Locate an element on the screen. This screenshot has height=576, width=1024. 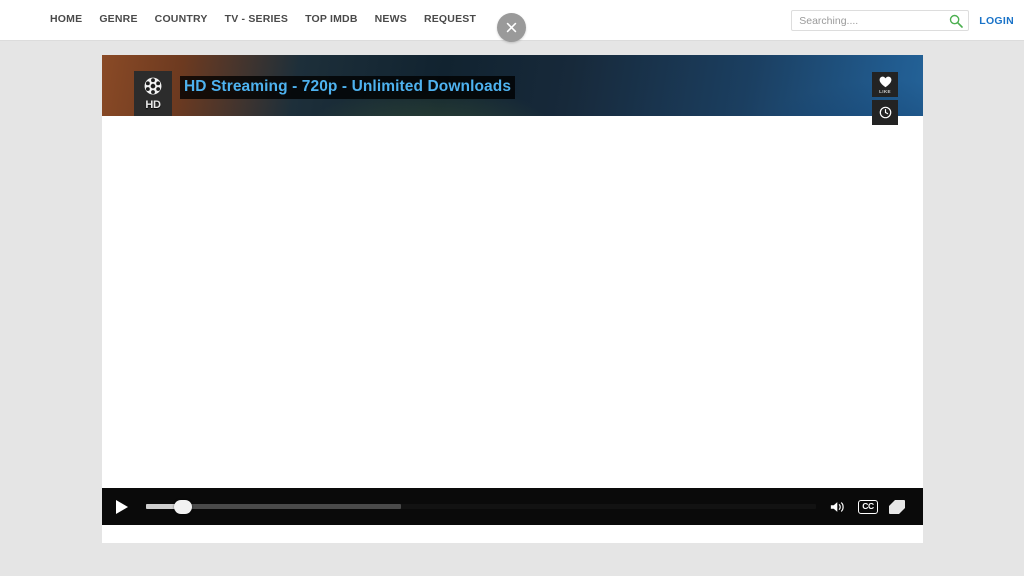
nav-item-tv-series: TV - SERIES is located at coordinates (256, 19).